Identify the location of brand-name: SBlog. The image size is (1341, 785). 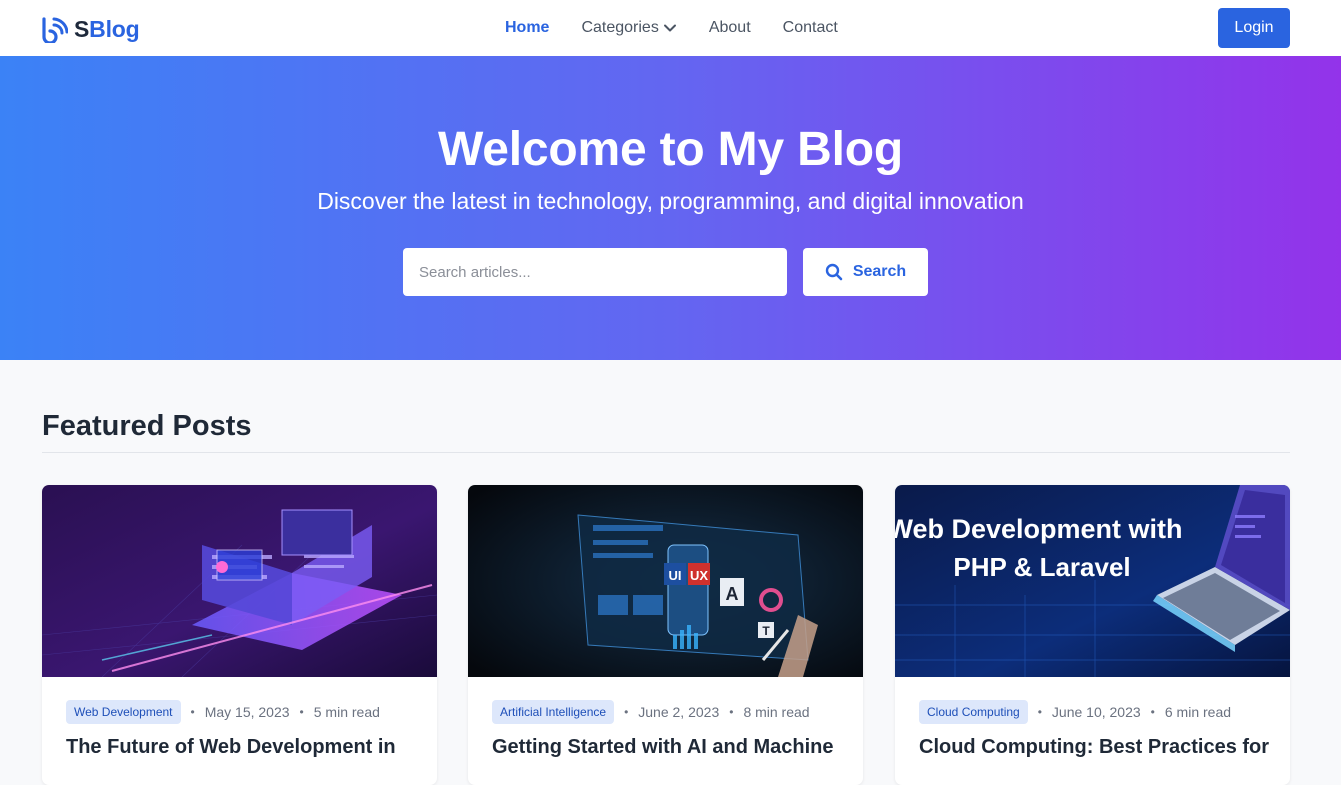
(107, 29).